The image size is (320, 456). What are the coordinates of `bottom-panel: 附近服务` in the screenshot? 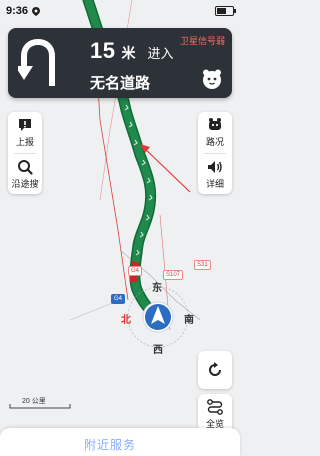 It's located at (120, 442).